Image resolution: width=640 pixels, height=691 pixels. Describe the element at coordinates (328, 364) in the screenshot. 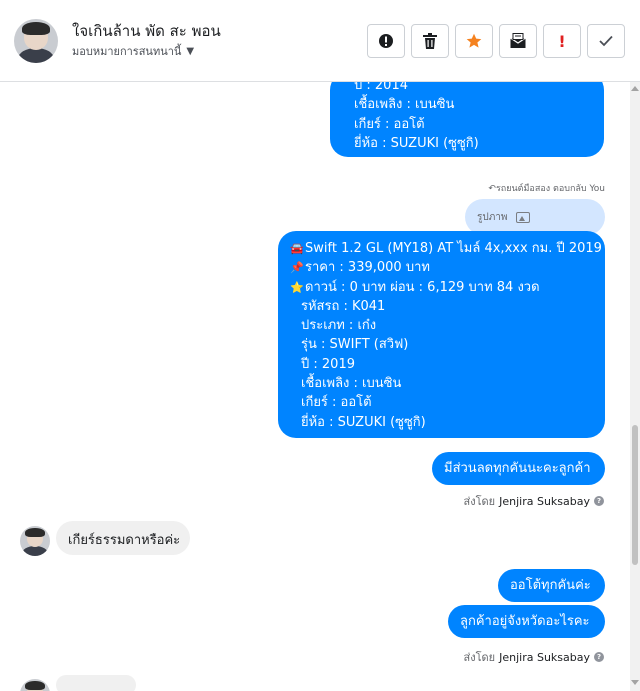

I see `message-line: ปี : 2019` at that location.